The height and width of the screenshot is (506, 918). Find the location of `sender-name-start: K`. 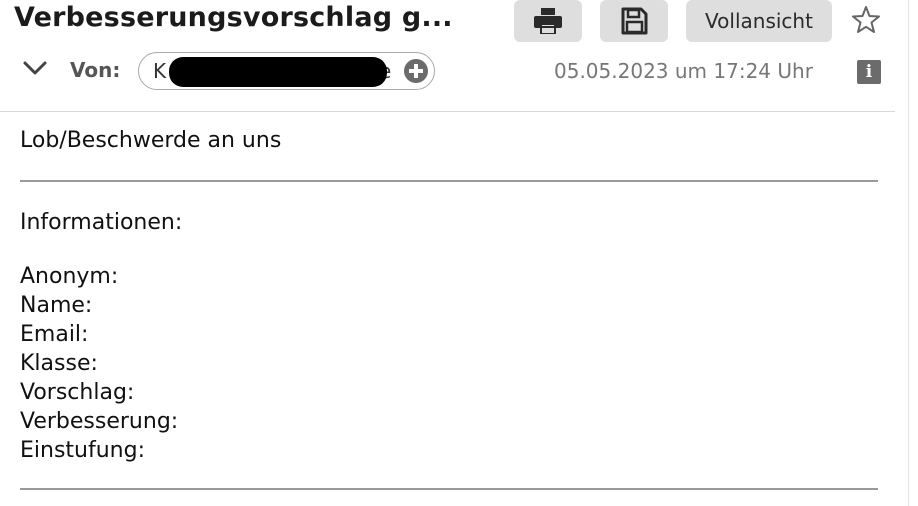

sender-name-start: K is located at coordinates (160, 71).